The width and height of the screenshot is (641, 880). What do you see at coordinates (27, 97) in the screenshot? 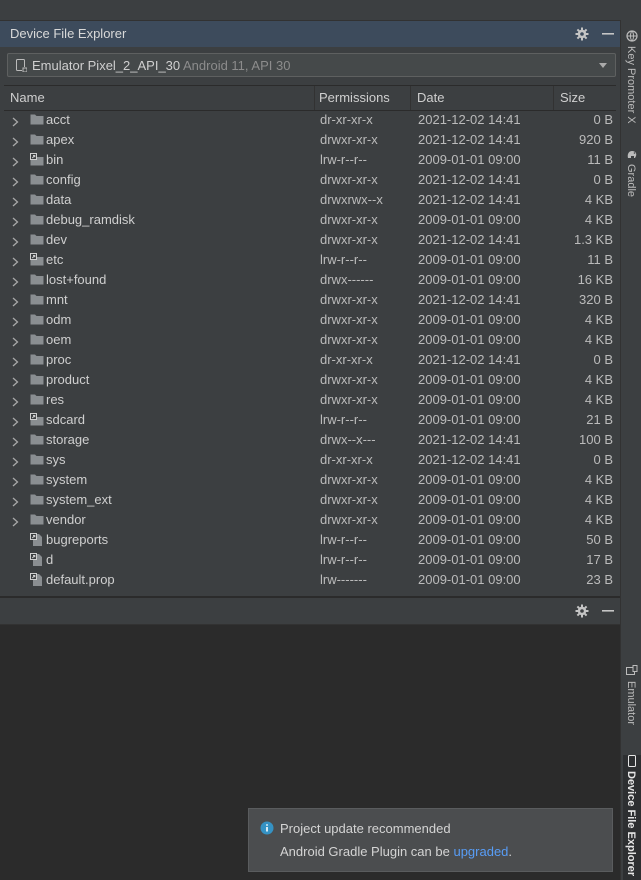
I see `column-header-name: Name` at bounding box center [27, 97].